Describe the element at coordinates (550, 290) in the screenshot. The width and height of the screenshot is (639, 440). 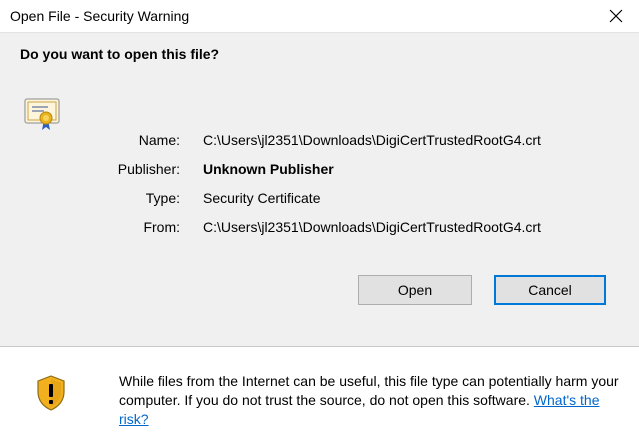
I see `cancel-button: Cancel` at that location.